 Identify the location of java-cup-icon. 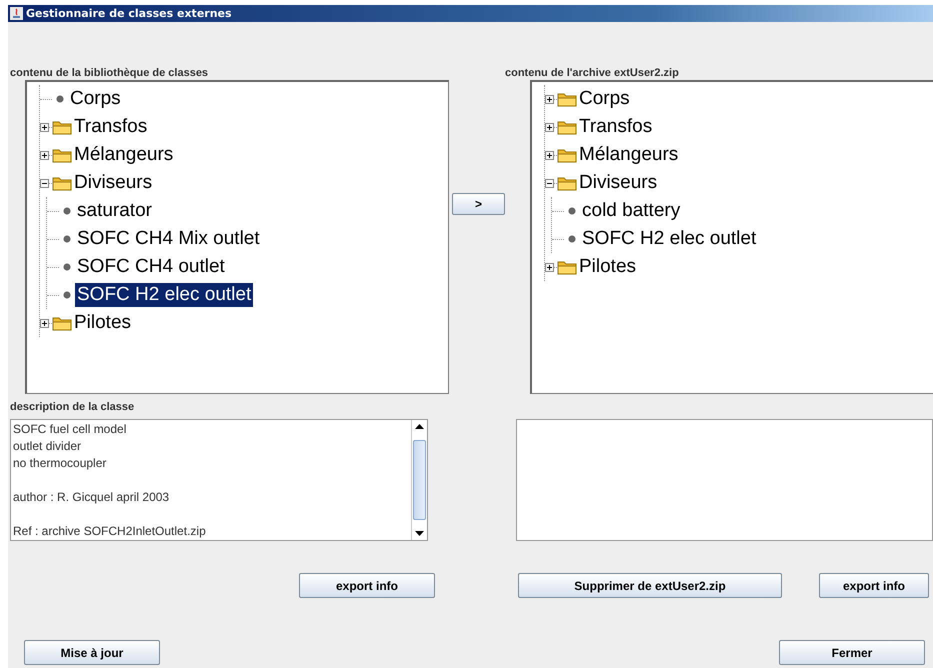
(16, 13).